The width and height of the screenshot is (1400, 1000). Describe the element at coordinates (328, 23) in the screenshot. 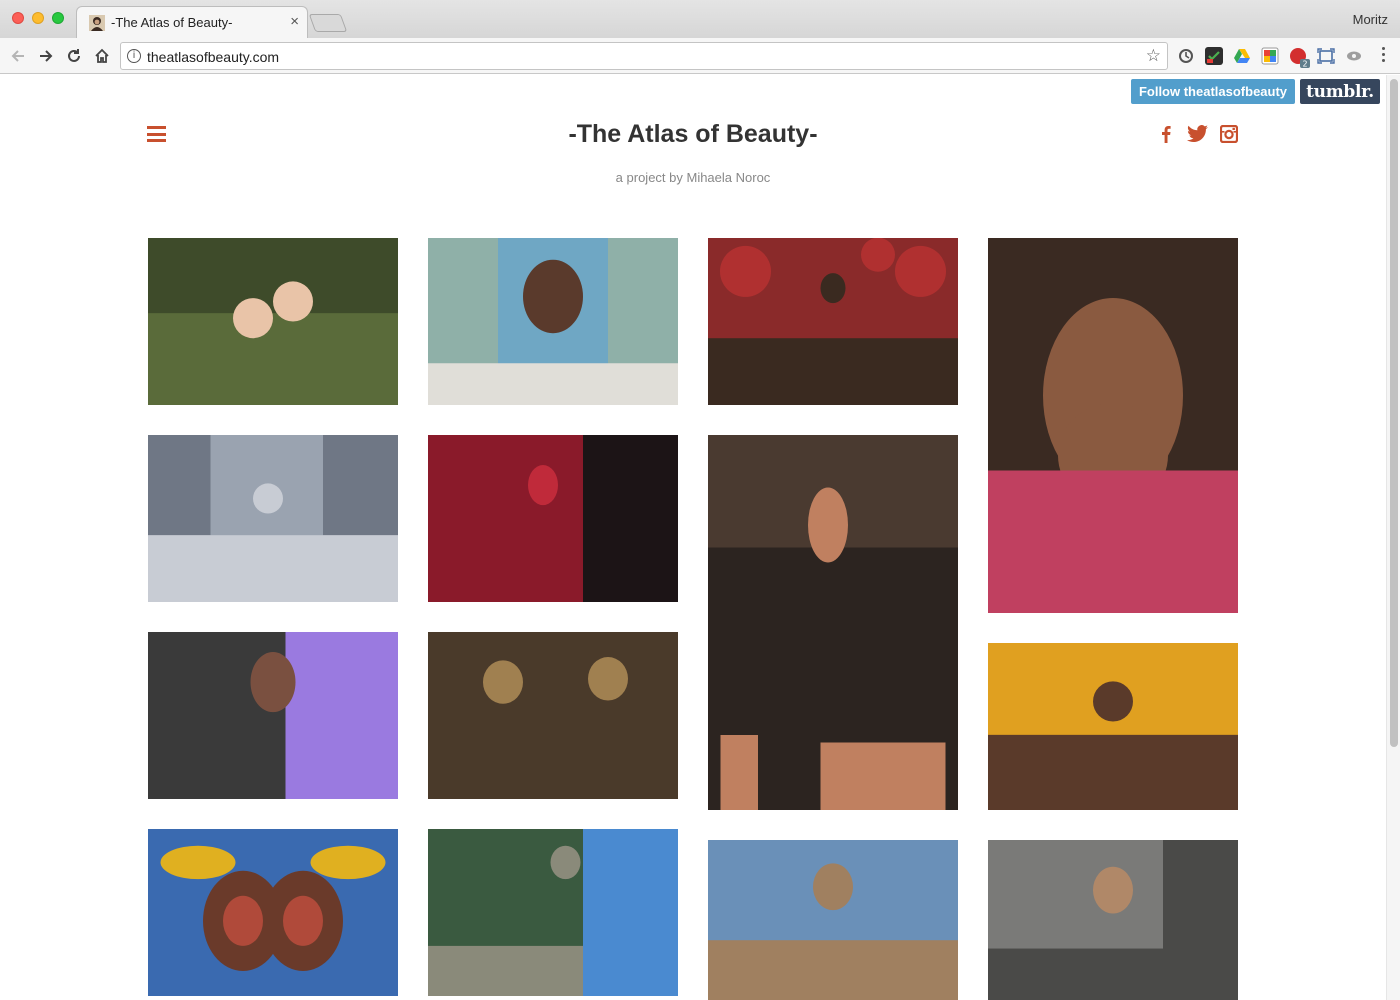

I see `new-tab-button` at that location.